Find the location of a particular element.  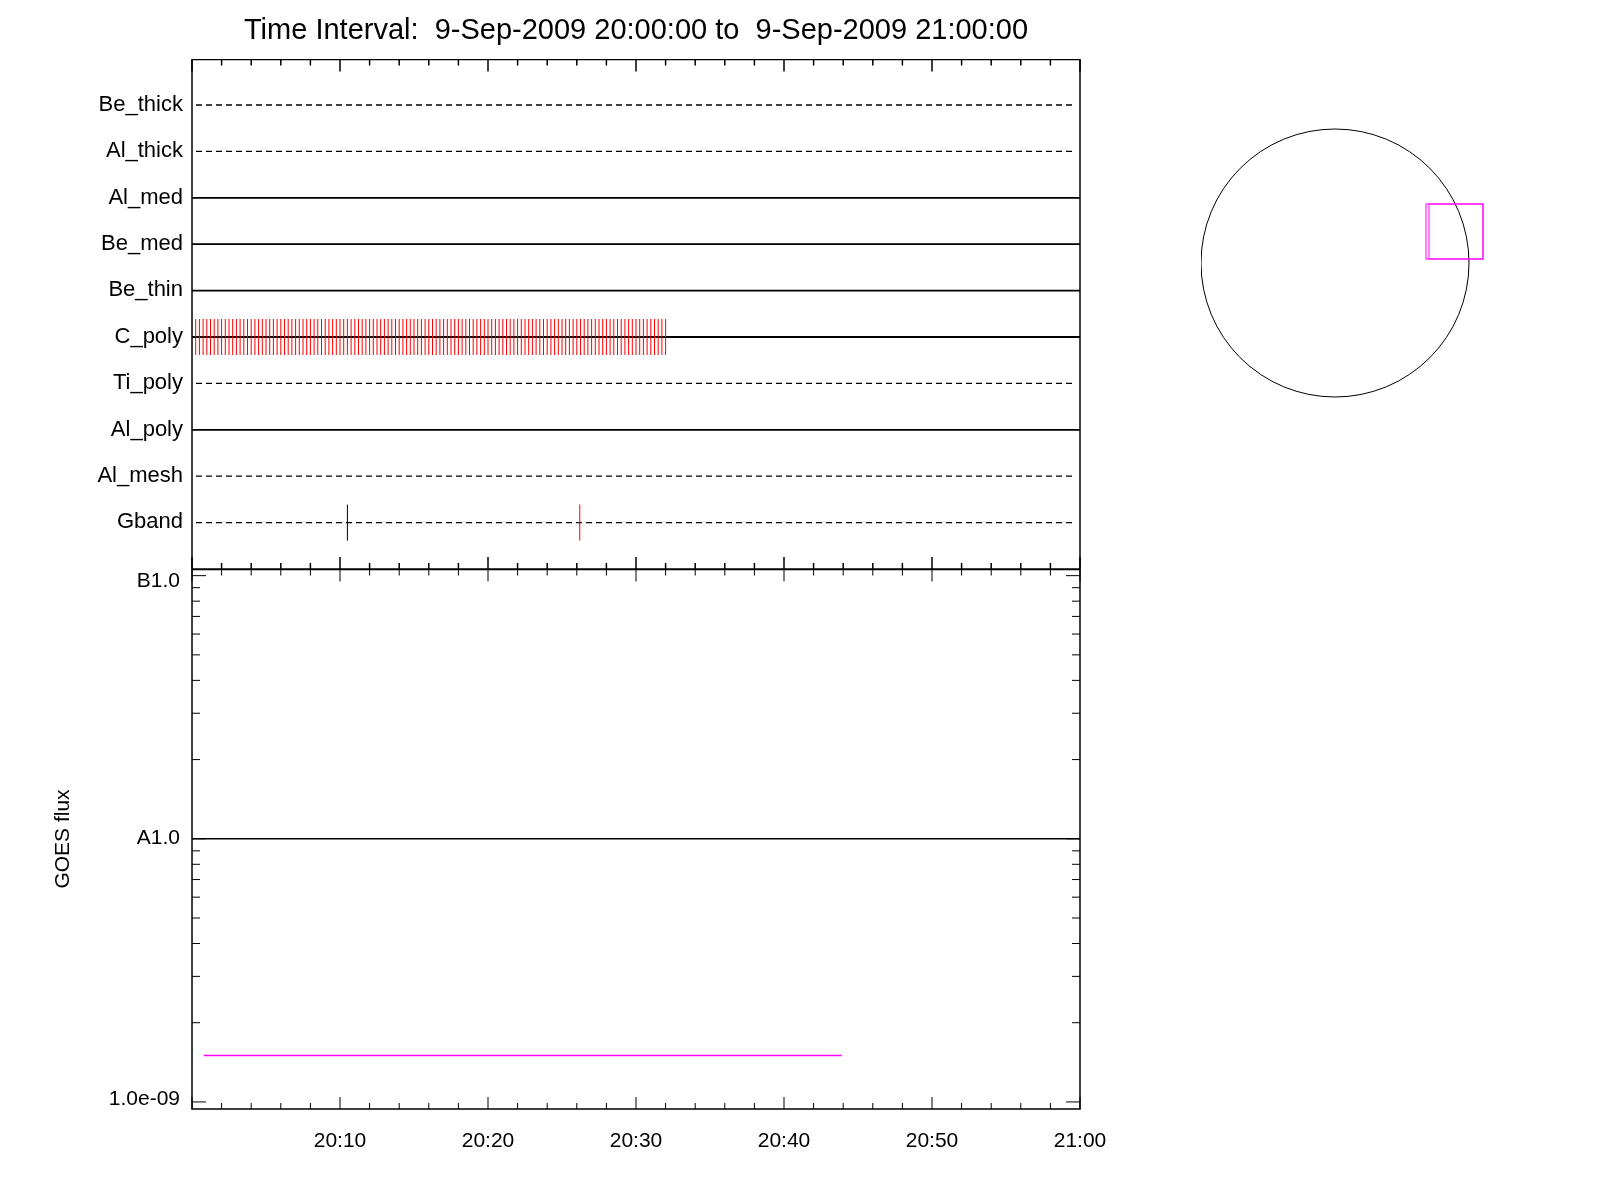

y-axis-label: GOES flux is located at coordinates (61, 839).